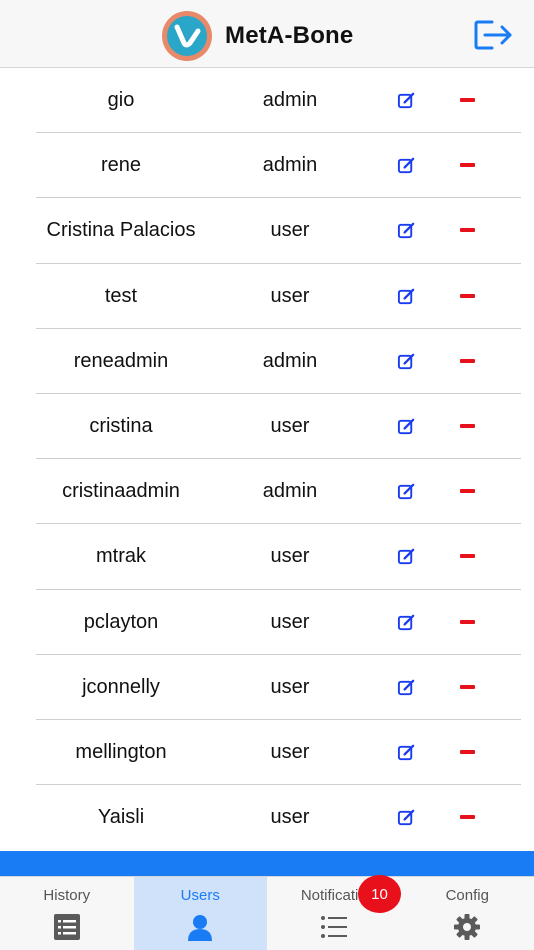 This screenshot has width=534, height=950. Describe the element at coordinates (333, 927) in the screenshot. I see `list-icon` at that location.